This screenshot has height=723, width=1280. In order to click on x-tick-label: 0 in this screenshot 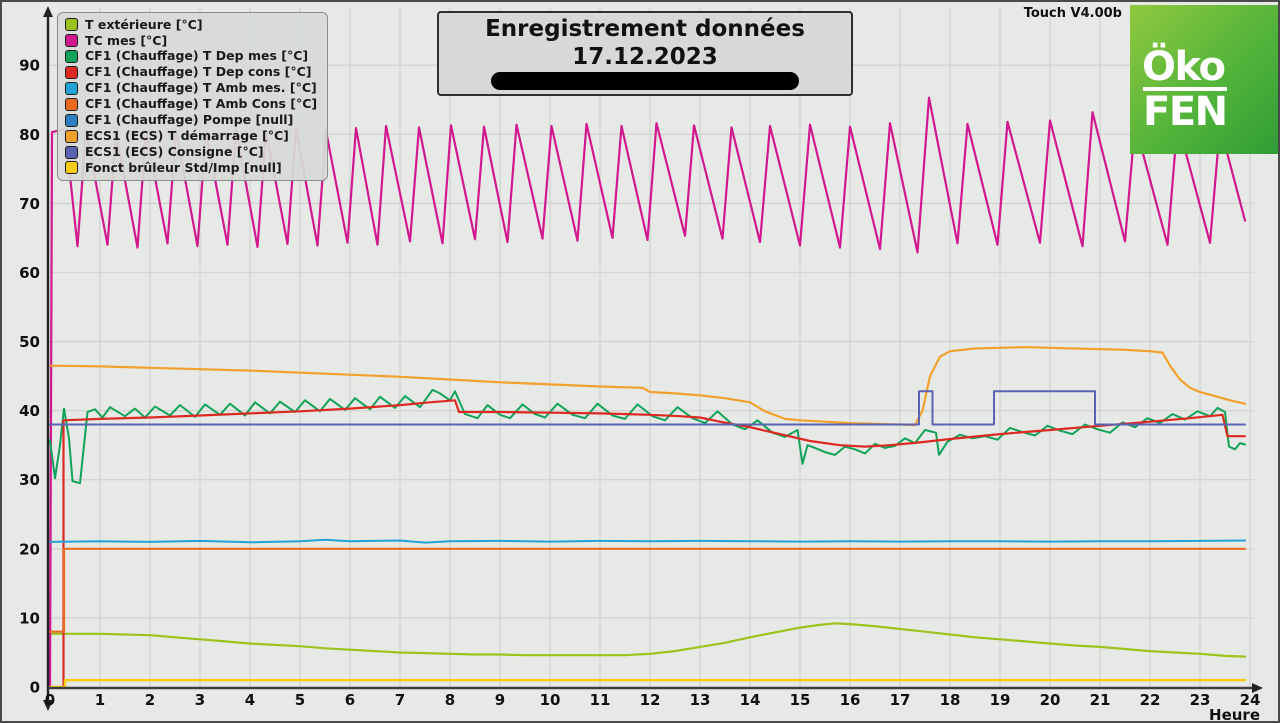, I will do `click(50, 700)`.